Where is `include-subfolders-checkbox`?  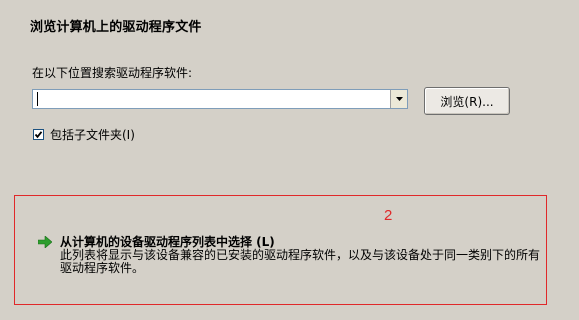
include-subfolders-checkbox is located at coordinates (38, 134).